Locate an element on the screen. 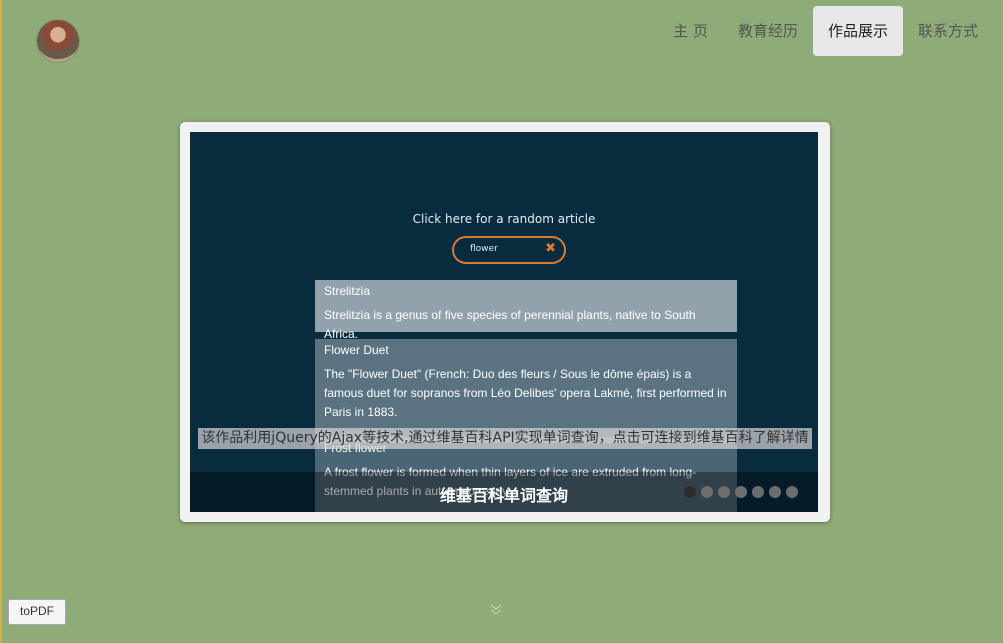 Image resolution: width=1003 pixels, height=643 pixels. search-input: flower ✖ is located at coordinates (509, 250).